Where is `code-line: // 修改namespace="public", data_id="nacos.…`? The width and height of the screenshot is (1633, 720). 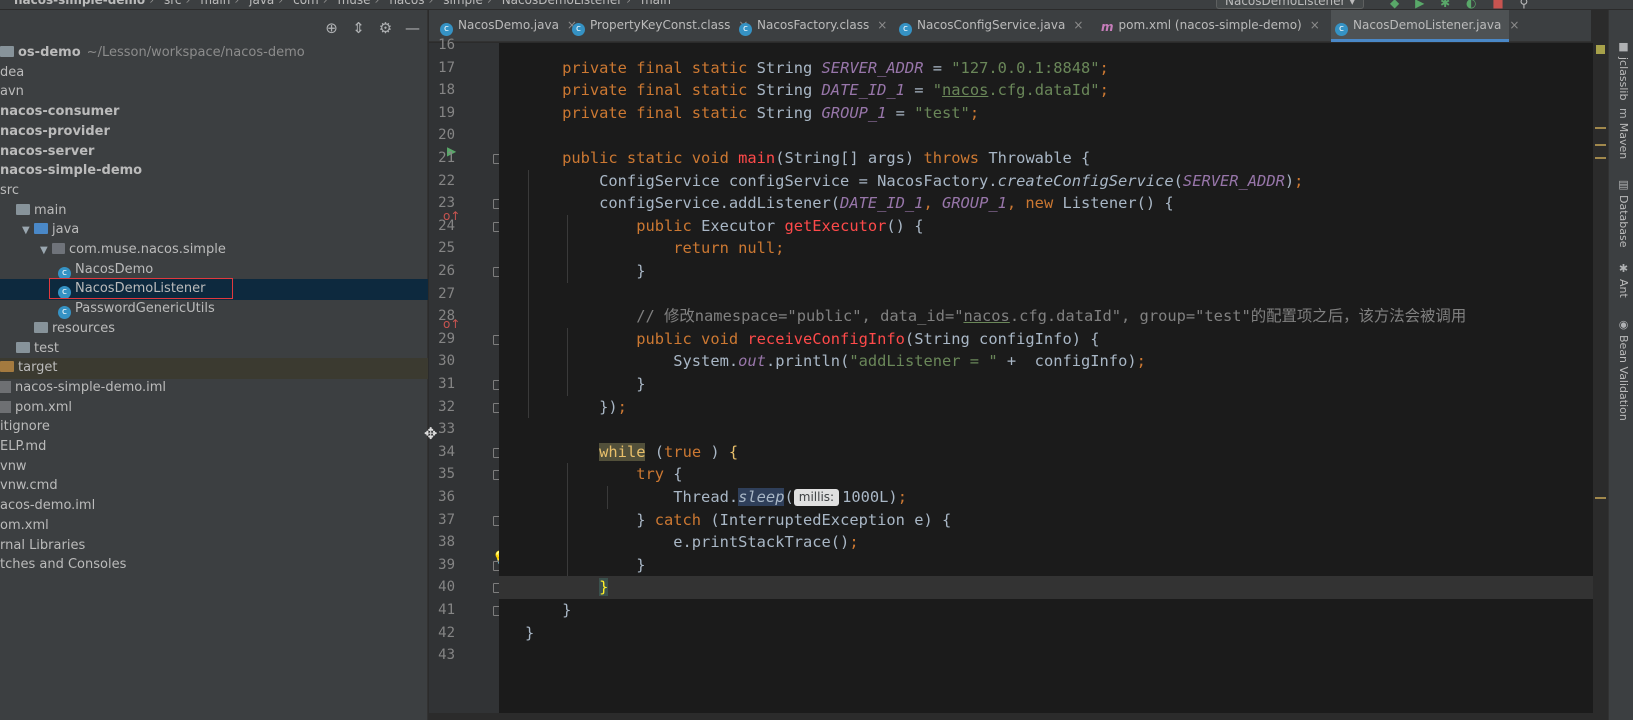
code-line: // 修改namespace="public", data_id="nacos.… is located at coordinates (982, 316).